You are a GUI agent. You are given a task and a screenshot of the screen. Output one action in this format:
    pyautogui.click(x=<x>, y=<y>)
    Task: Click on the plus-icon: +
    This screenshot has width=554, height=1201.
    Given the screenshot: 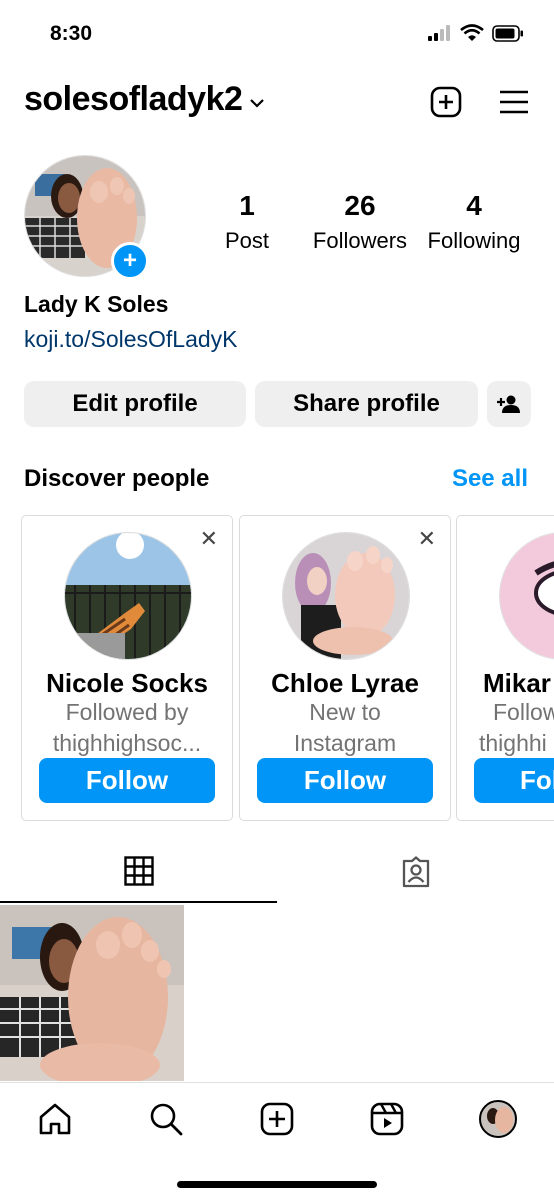 What is the action you would take?
    pyautogui.click(x=129, y=260)
    